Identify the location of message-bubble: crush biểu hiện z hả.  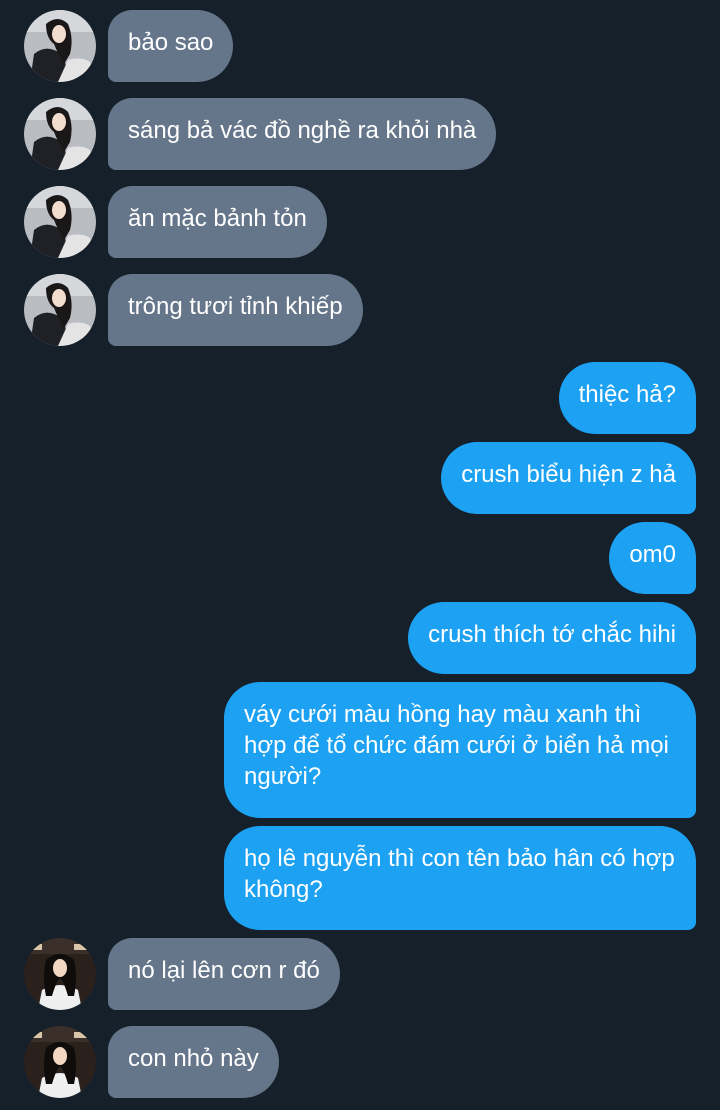
(568, 478).